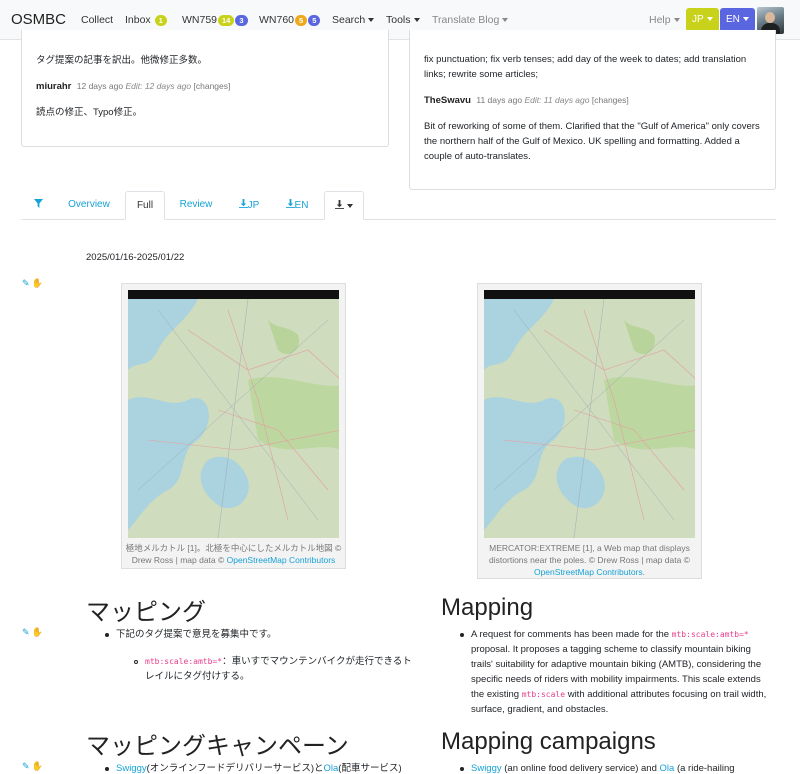  I want to click on section-heading-jp: マッピングキャンペーン, so click(217, 746).